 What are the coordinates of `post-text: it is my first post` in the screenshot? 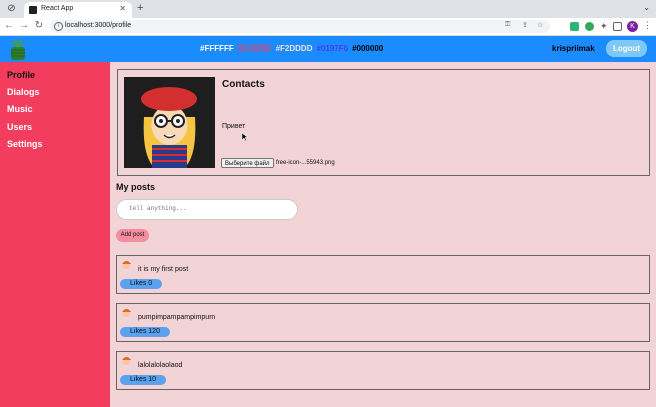 It's located at (163, 269).